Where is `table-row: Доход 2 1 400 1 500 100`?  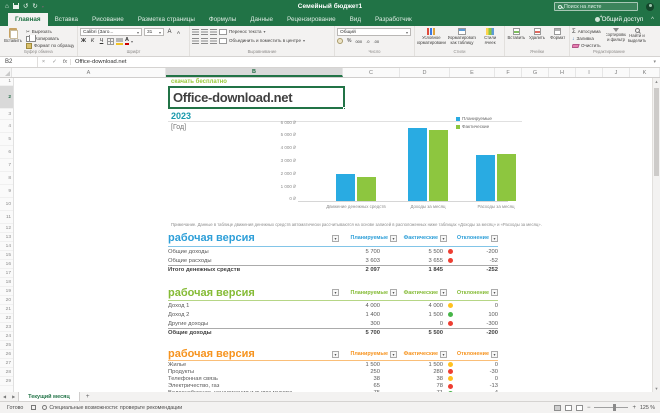
table-row: Доход 2 1 400 1 500 100 is located at coordinates (333, 314).